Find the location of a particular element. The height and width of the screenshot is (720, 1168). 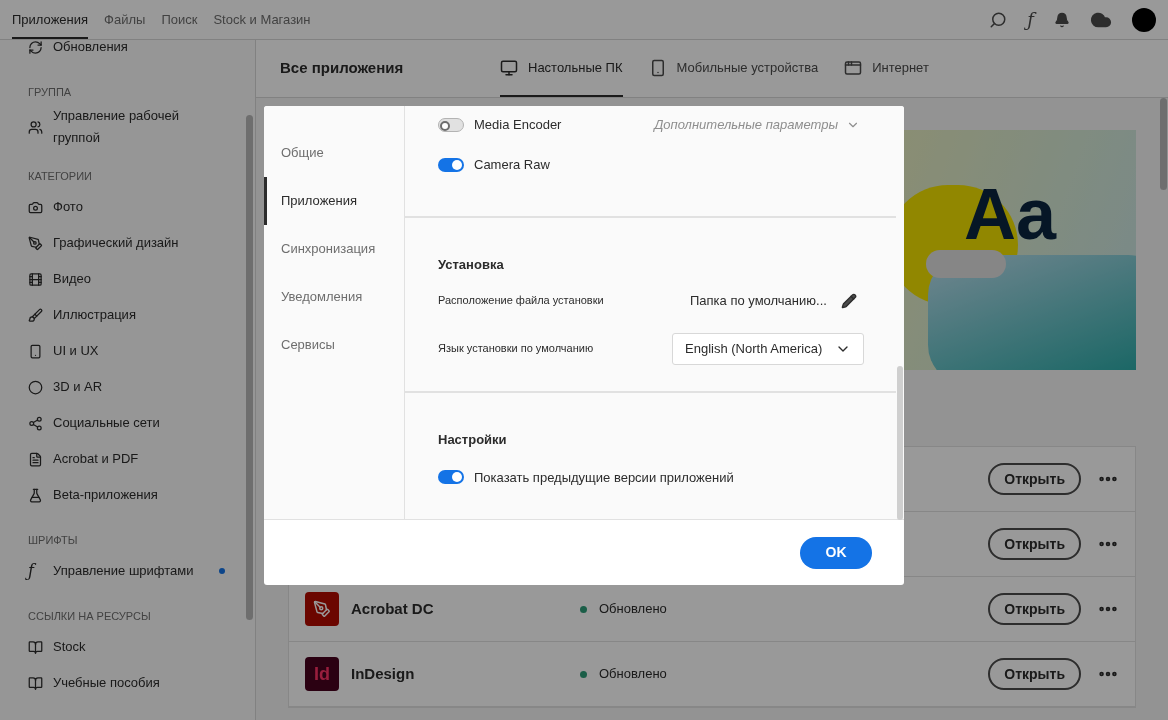

toggle-label: Media Encoder is located at coordinates (518, 125).